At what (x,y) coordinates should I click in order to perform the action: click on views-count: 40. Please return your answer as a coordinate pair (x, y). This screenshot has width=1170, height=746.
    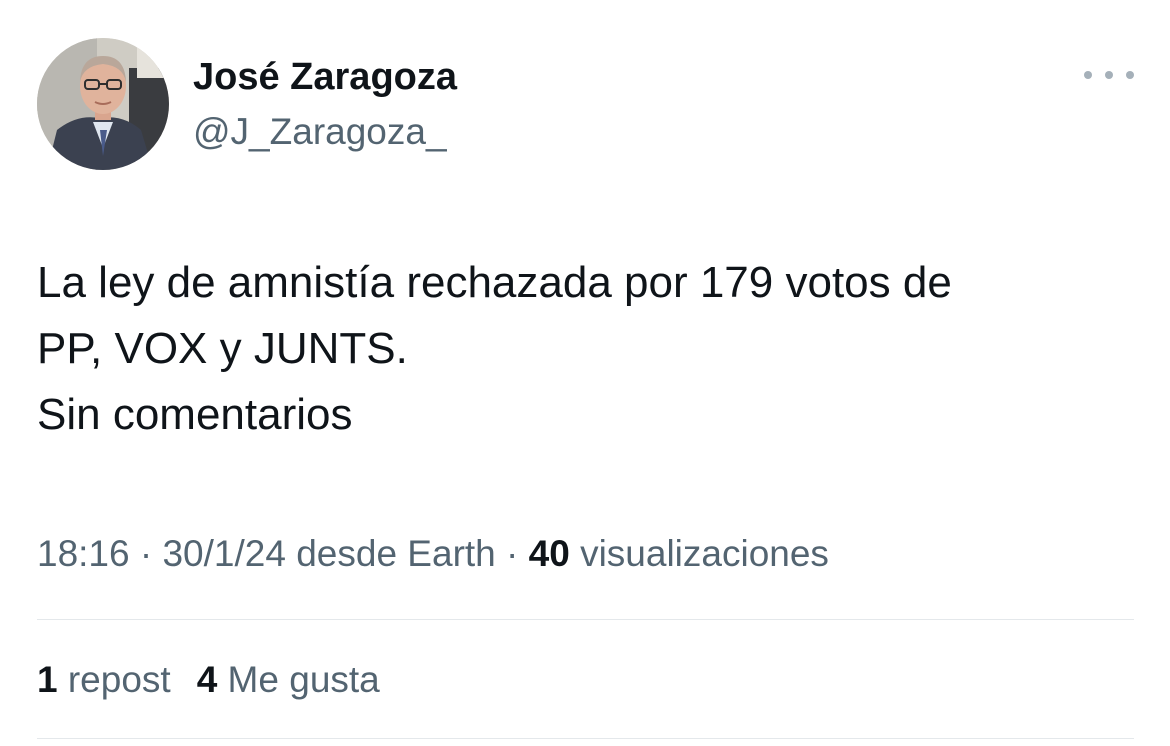
    Looking at the image, I should click on (549, 553).